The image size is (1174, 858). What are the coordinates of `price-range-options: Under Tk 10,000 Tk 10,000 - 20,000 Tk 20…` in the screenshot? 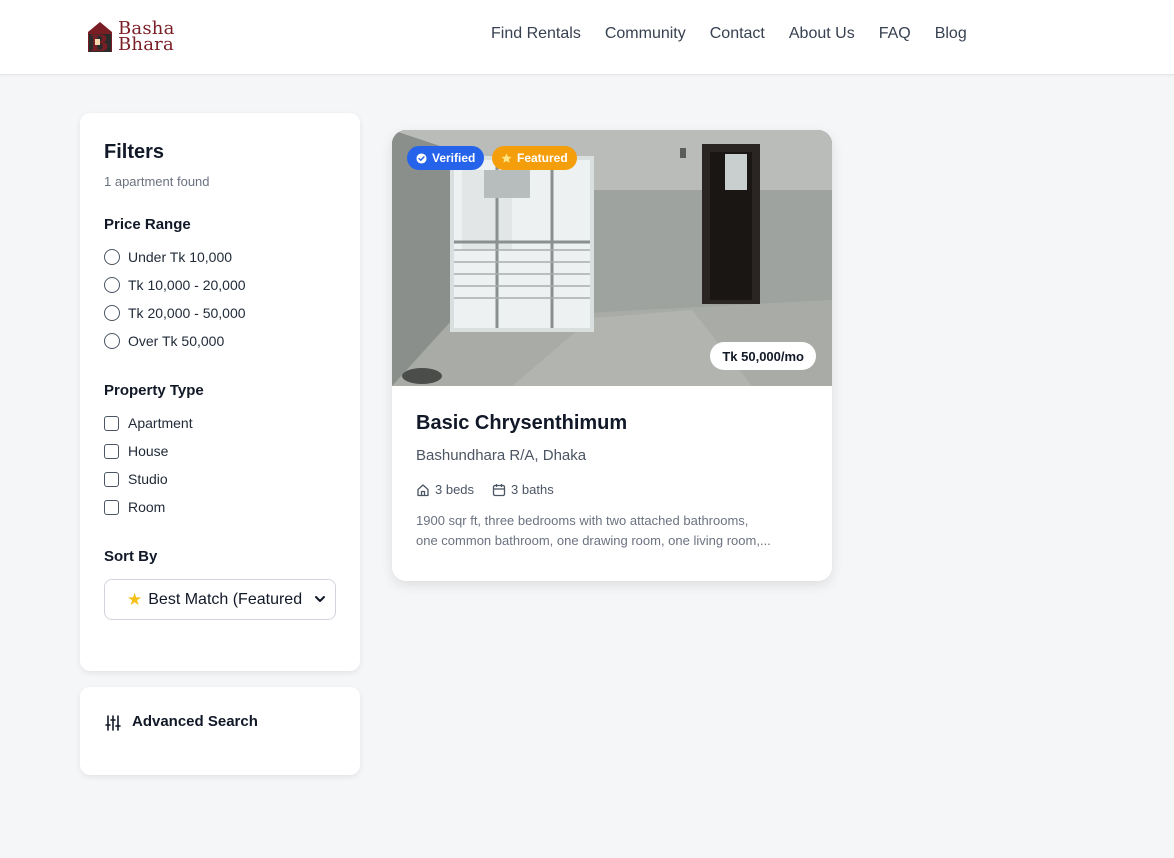 It's located at (220, 299).